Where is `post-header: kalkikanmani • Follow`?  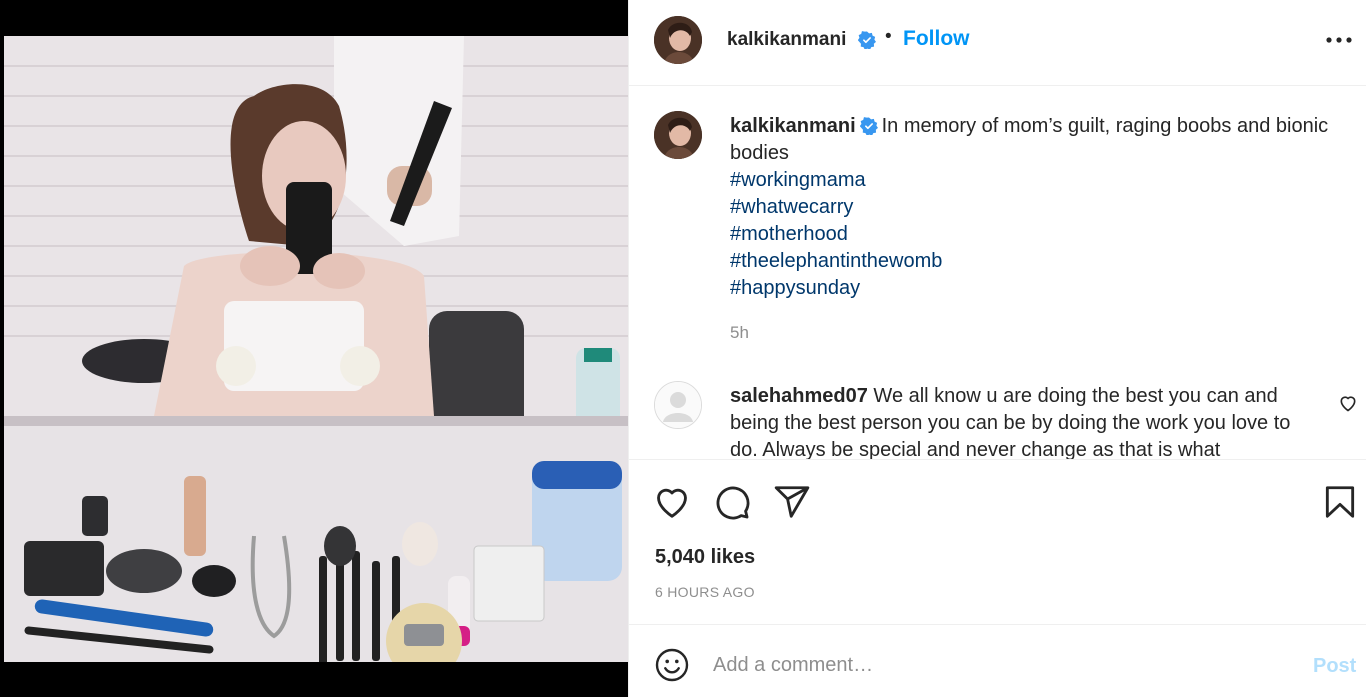 post-header: kalkikanmani • Follow is located at coordinates (997, 43).